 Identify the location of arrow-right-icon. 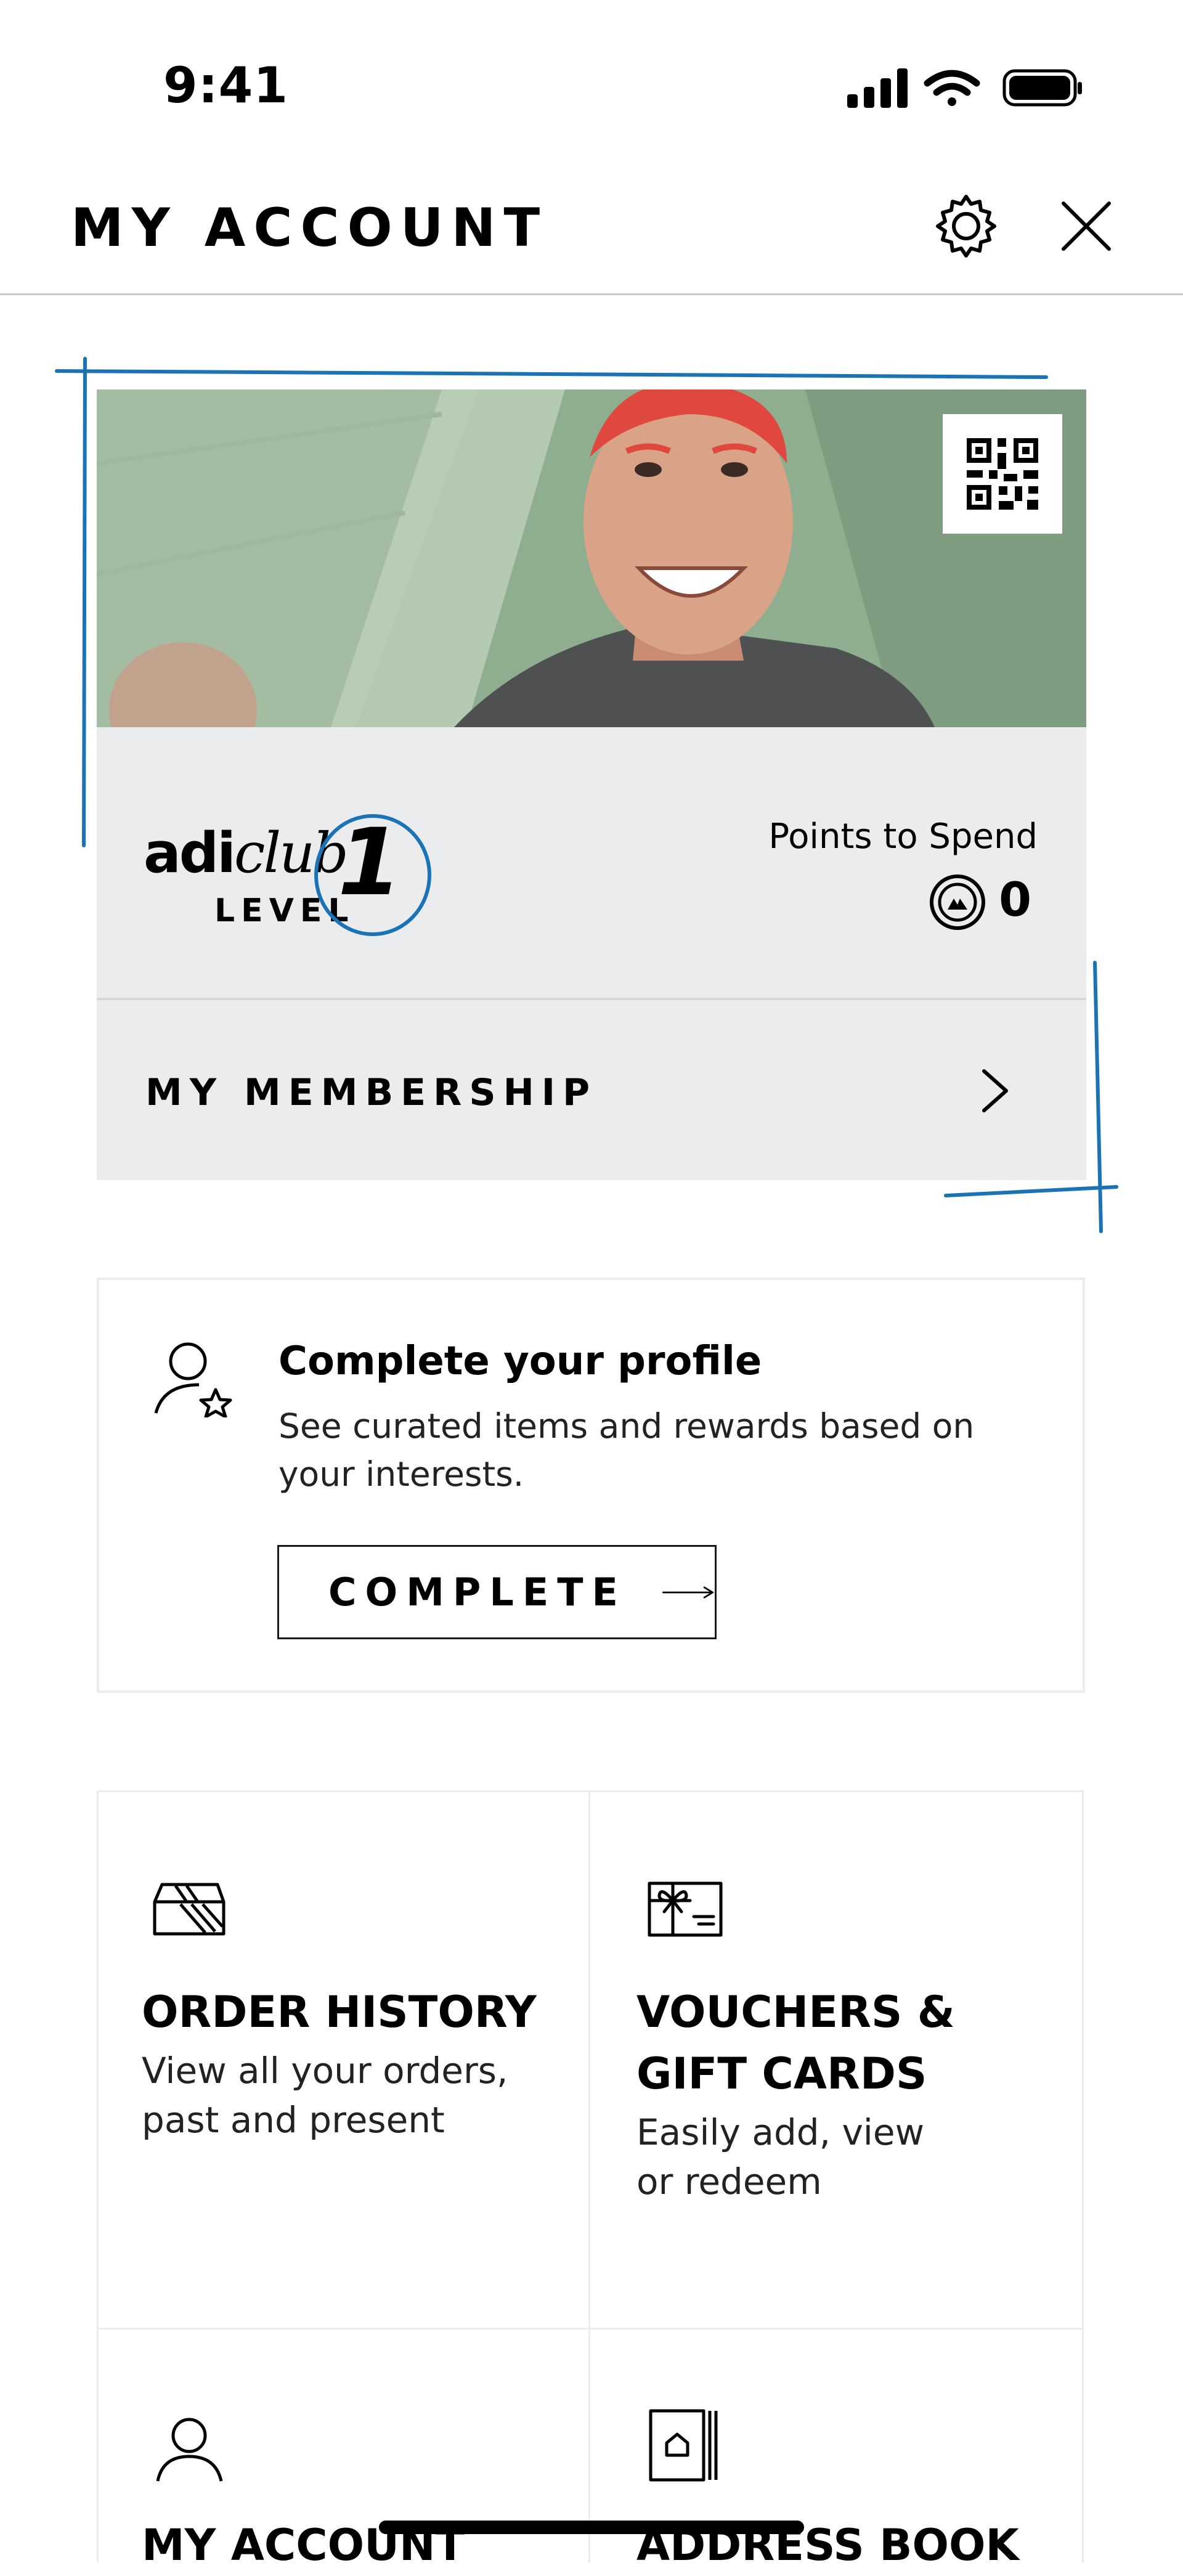
(687, 1593).